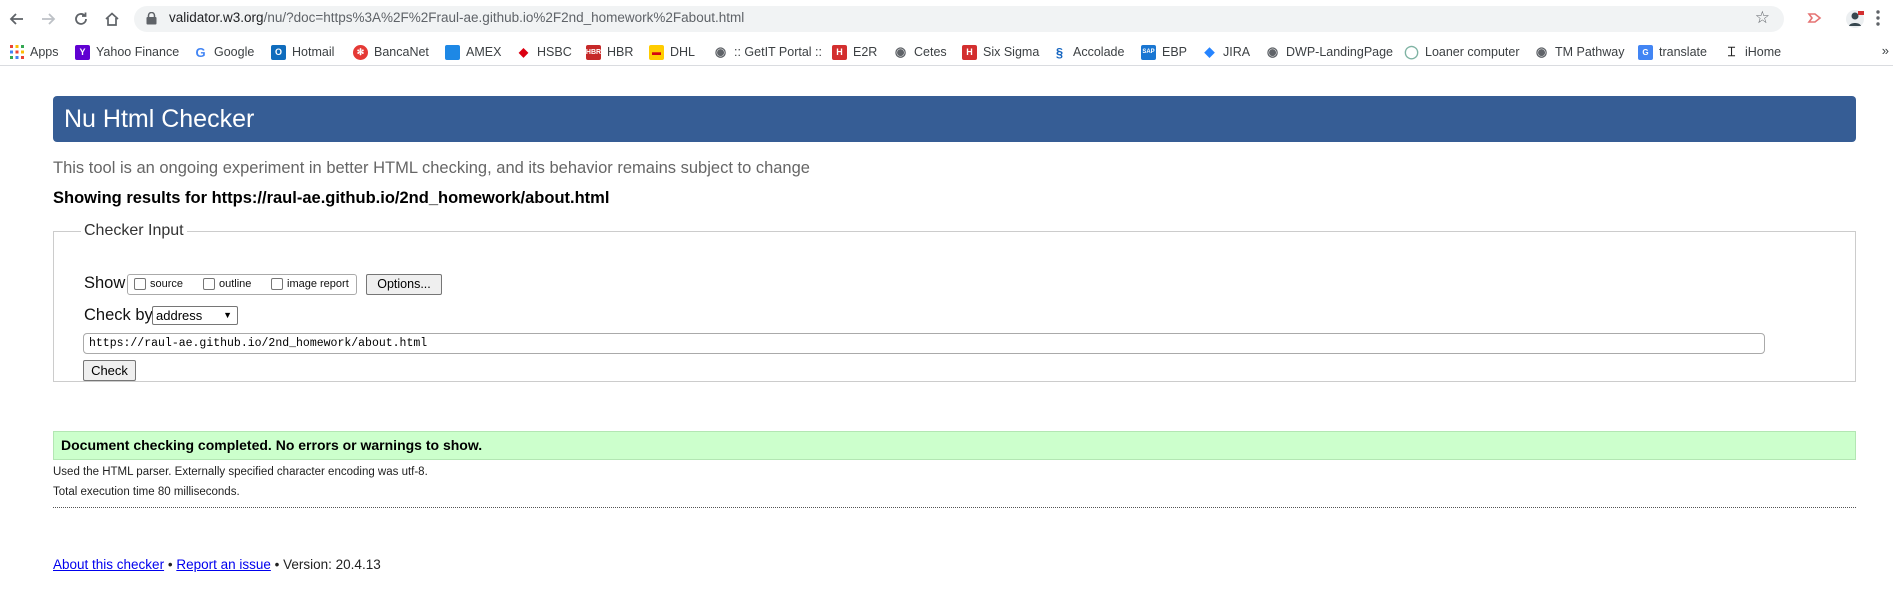 The width and height of the screenshot is (1893, 616). Describe the element at coordinates (138, 52) in the screenshot. I see `bookmark-label: Yahoo Finance` at that location.